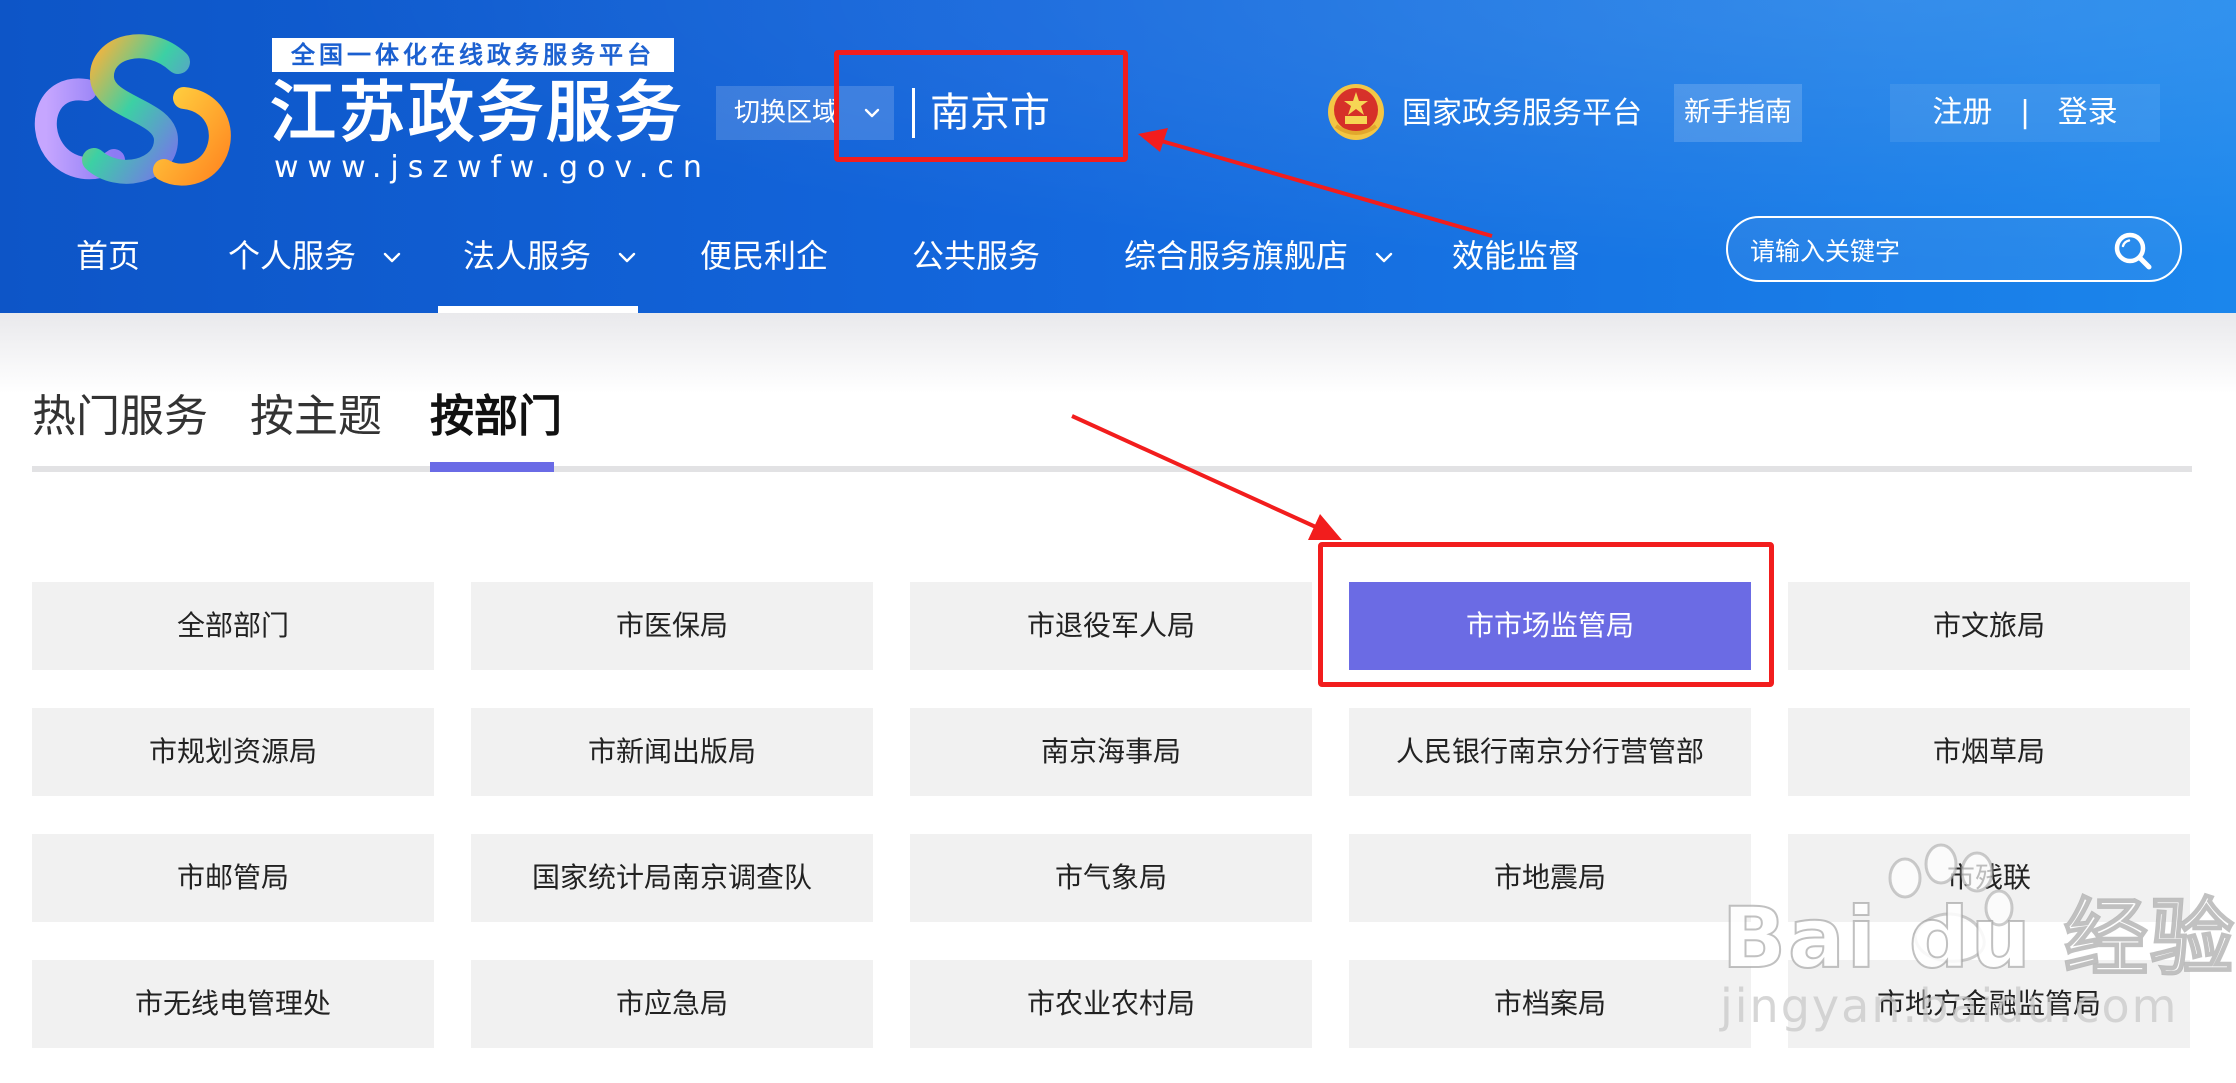 This screenshot has height=1083, width=2236. I want to click on dept-item: 市邮管局, so click(233, 878).